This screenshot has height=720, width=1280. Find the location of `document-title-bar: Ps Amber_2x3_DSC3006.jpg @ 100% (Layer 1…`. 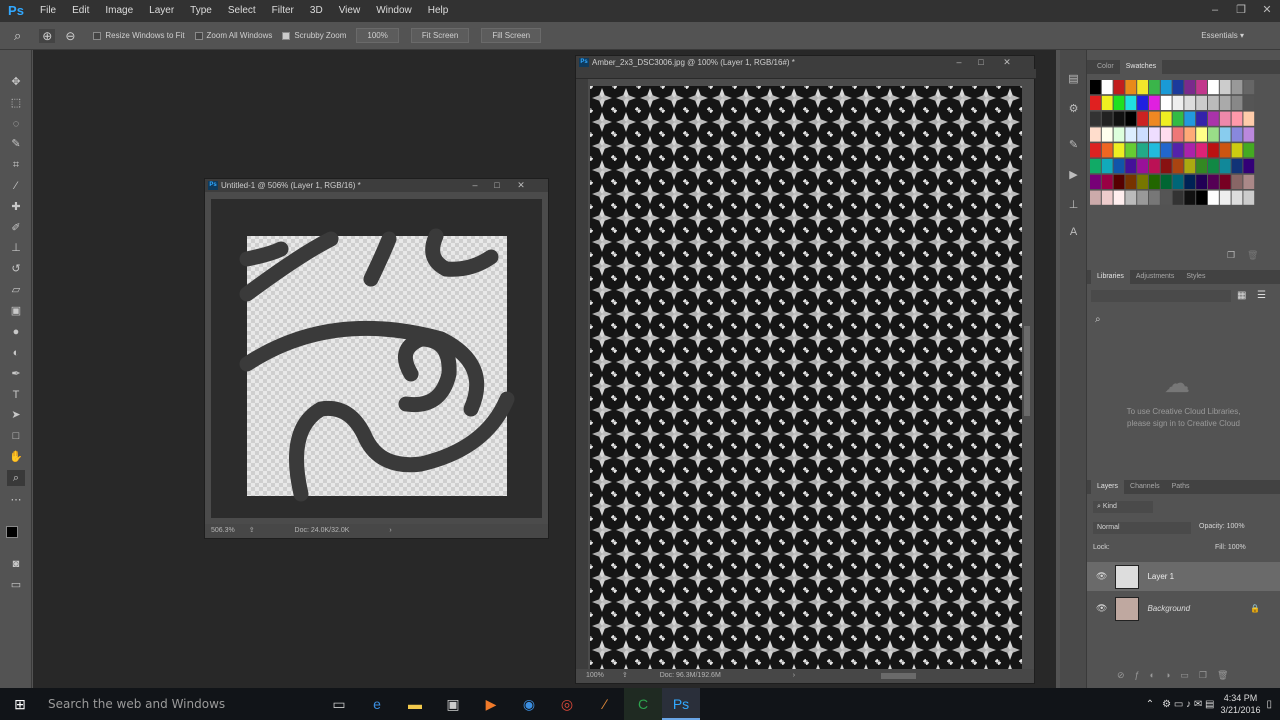

document-title-bar: Ps Amber_2x3_DSC3006.jpg @ 100% (Layer 1… is located at coordinates (805, 62).